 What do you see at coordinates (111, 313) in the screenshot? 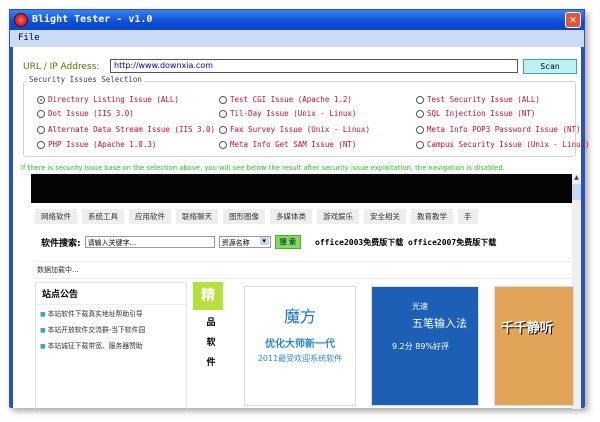
I see `notice-item: 本站软件下载真实地址帮助引导` at bounding box center [111, 313].